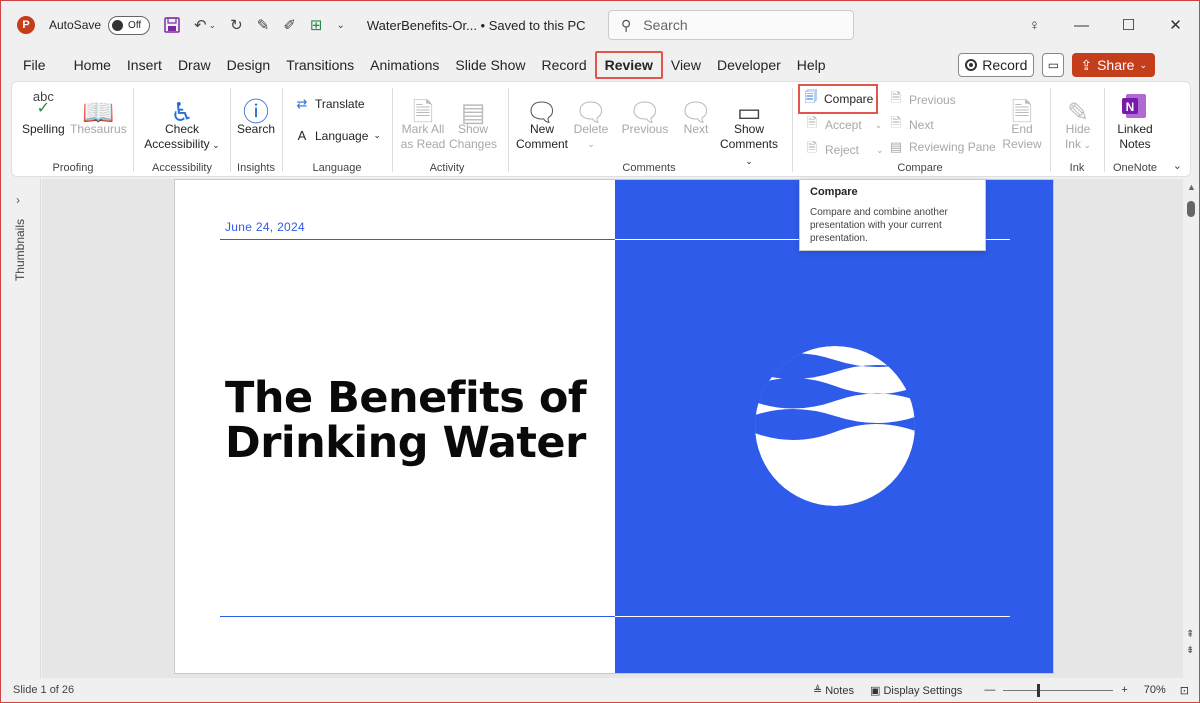 The width and height of the screenshot is (1200, 703). What do you see at coordinates (1191, 209) in the screenshot?
I see `scroll-thumb` at bounding box center [1191, 209].